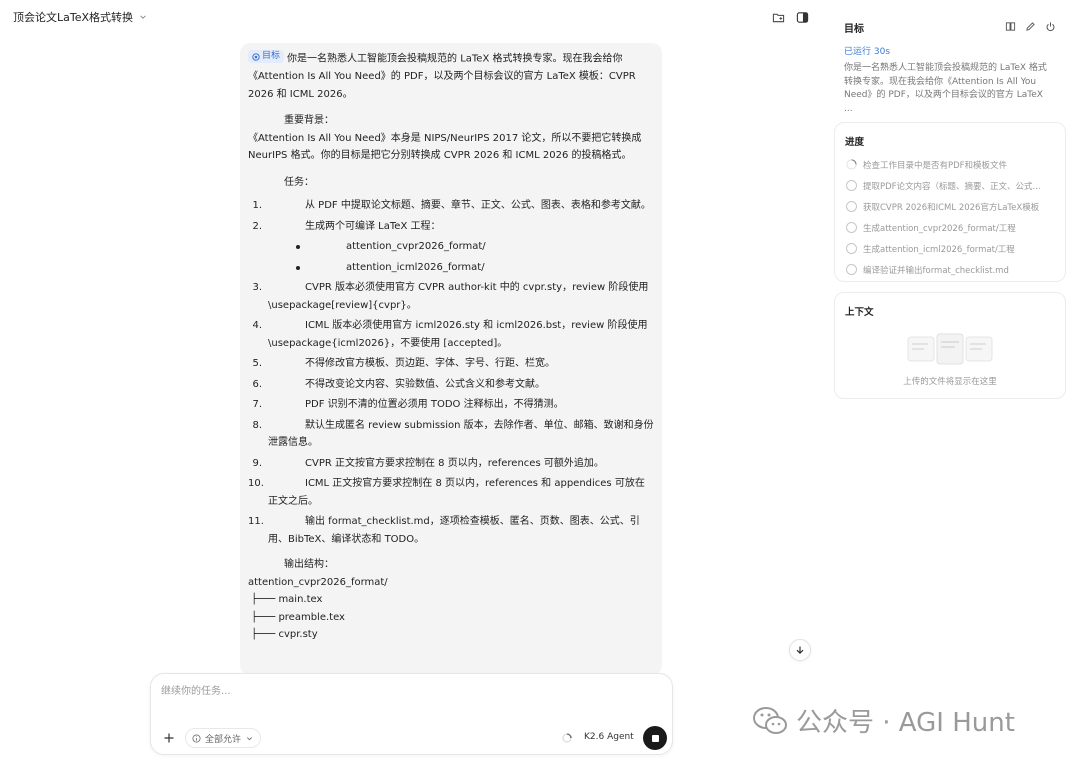  Describe the element at coordinates (770, 720) in the screenshot. I see `wechat-icon` at that location.